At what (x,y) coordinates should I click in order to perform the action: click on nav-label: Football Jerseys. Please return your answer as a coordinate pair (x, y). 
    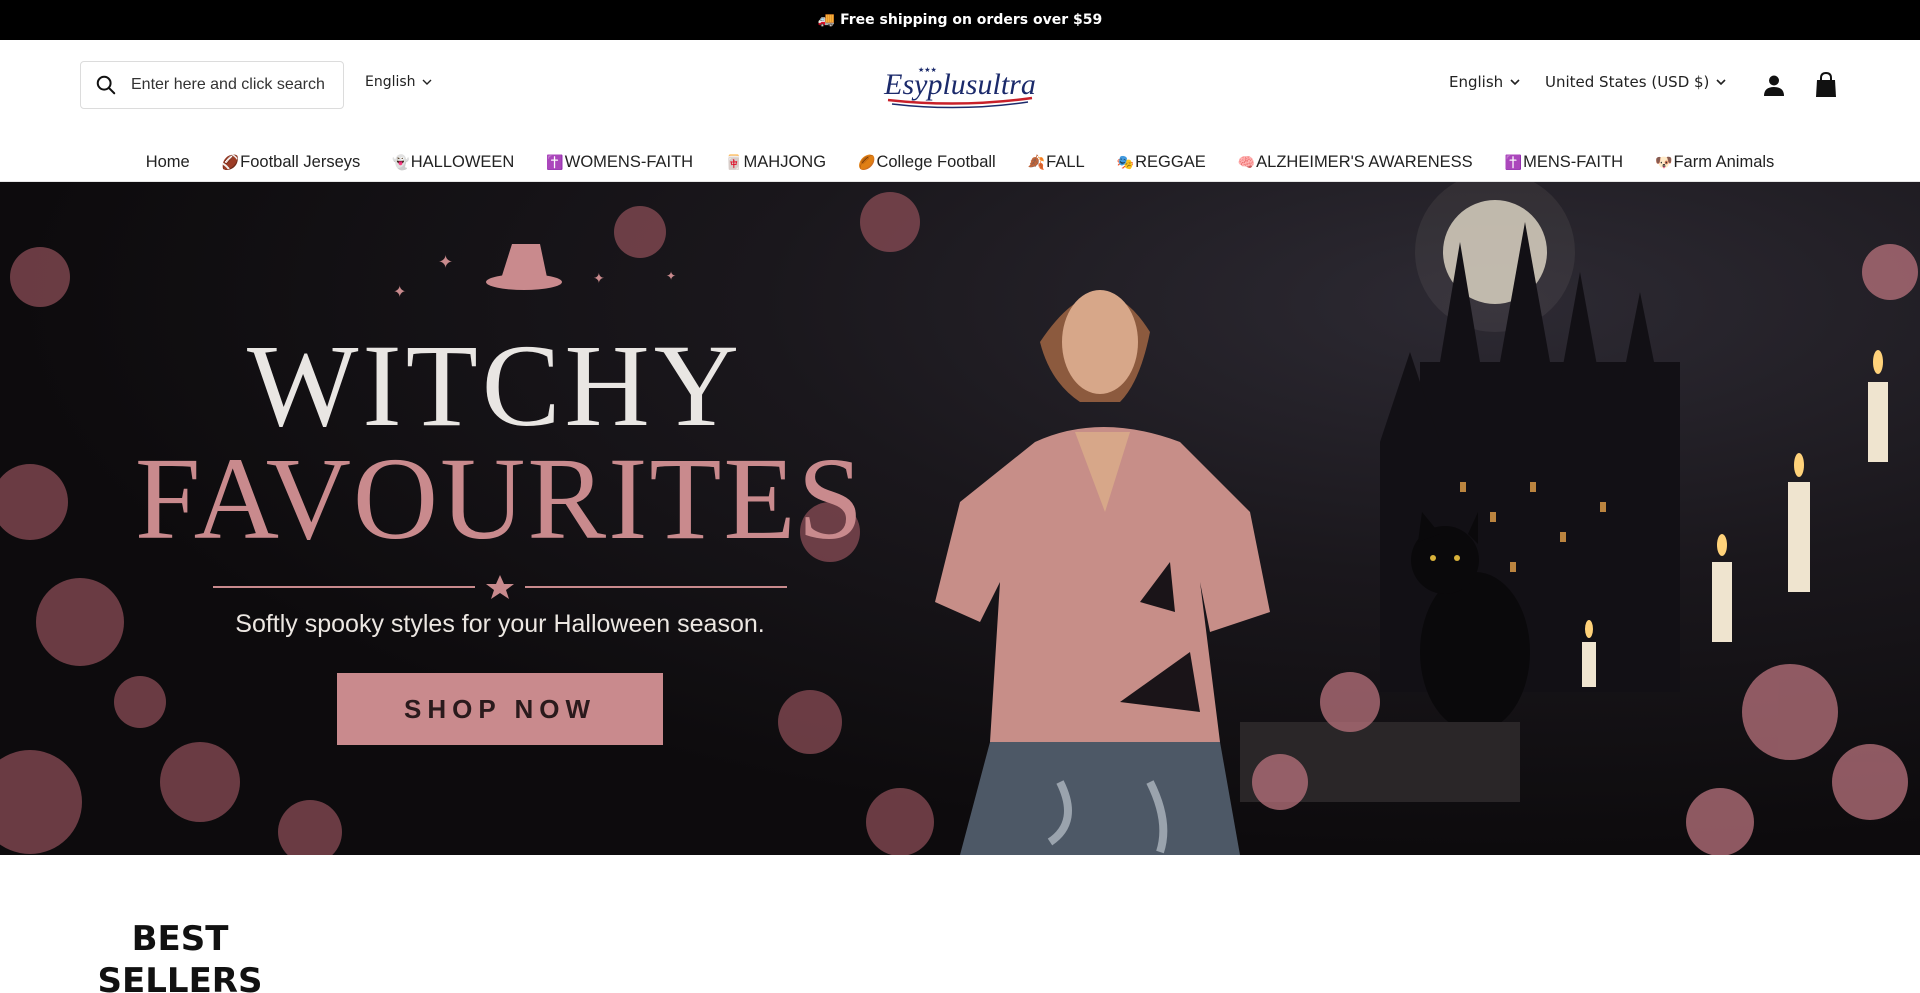
    Looking at the image, I should click on (300, 161).